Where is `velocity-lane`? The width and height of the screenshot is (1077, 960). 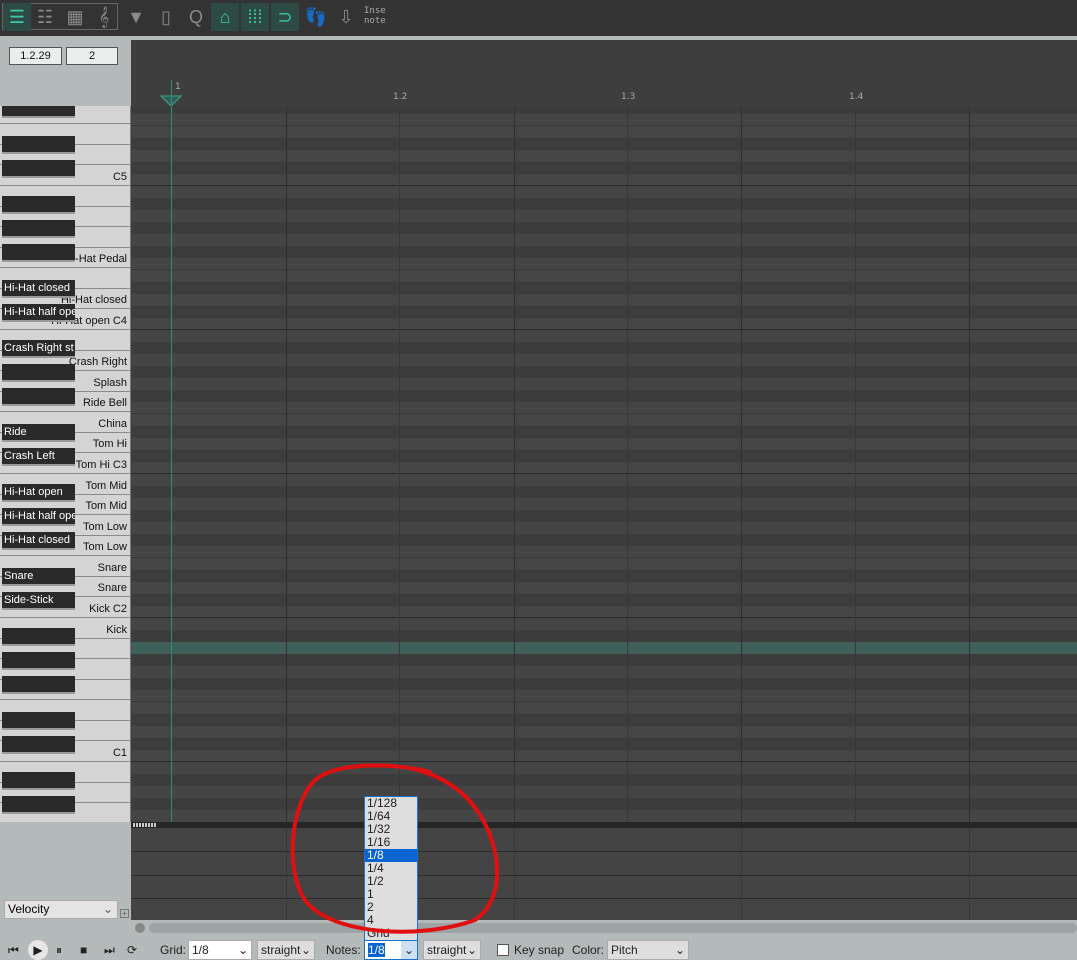
velocity-lane is located at coordinates (604, 874).